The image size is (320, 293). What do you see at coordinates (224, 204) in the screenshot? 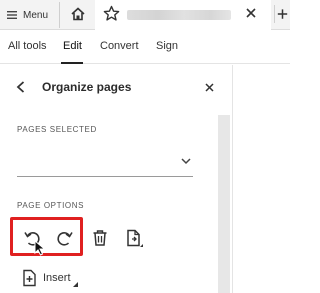
I see `panel-scrollbar` at bounding box center [224, 204].